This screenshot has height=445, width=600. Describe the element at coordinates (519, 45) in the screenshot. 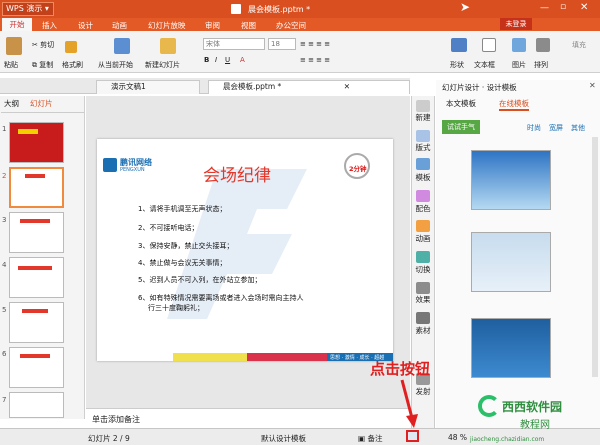

I see `picture-icon` at that location.